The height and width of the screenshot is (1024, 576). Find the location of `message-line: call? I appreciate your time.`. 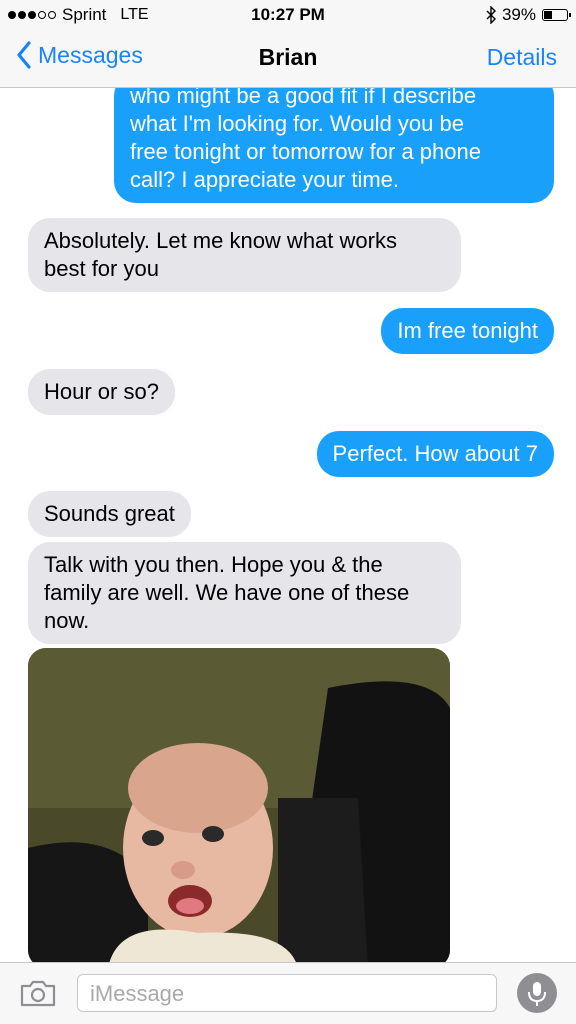

message-line: call? I appreciate your time. is located at coordinates (265, 179).